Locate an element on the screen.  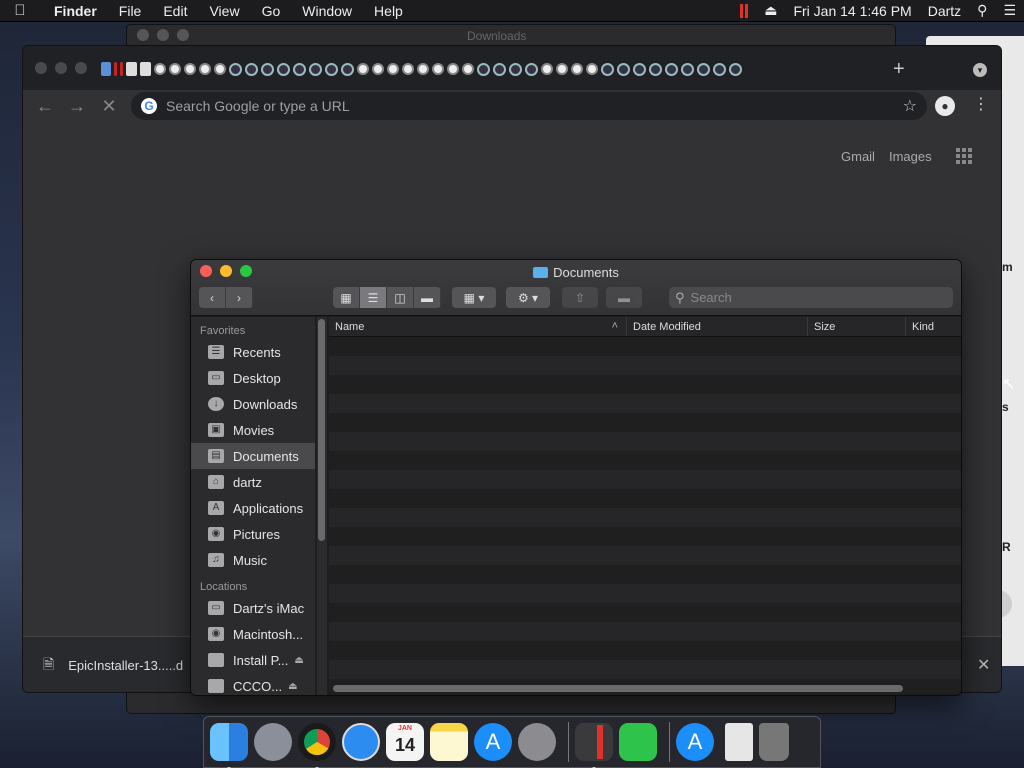
document-dock-icon is located at coordinates (739, 742).